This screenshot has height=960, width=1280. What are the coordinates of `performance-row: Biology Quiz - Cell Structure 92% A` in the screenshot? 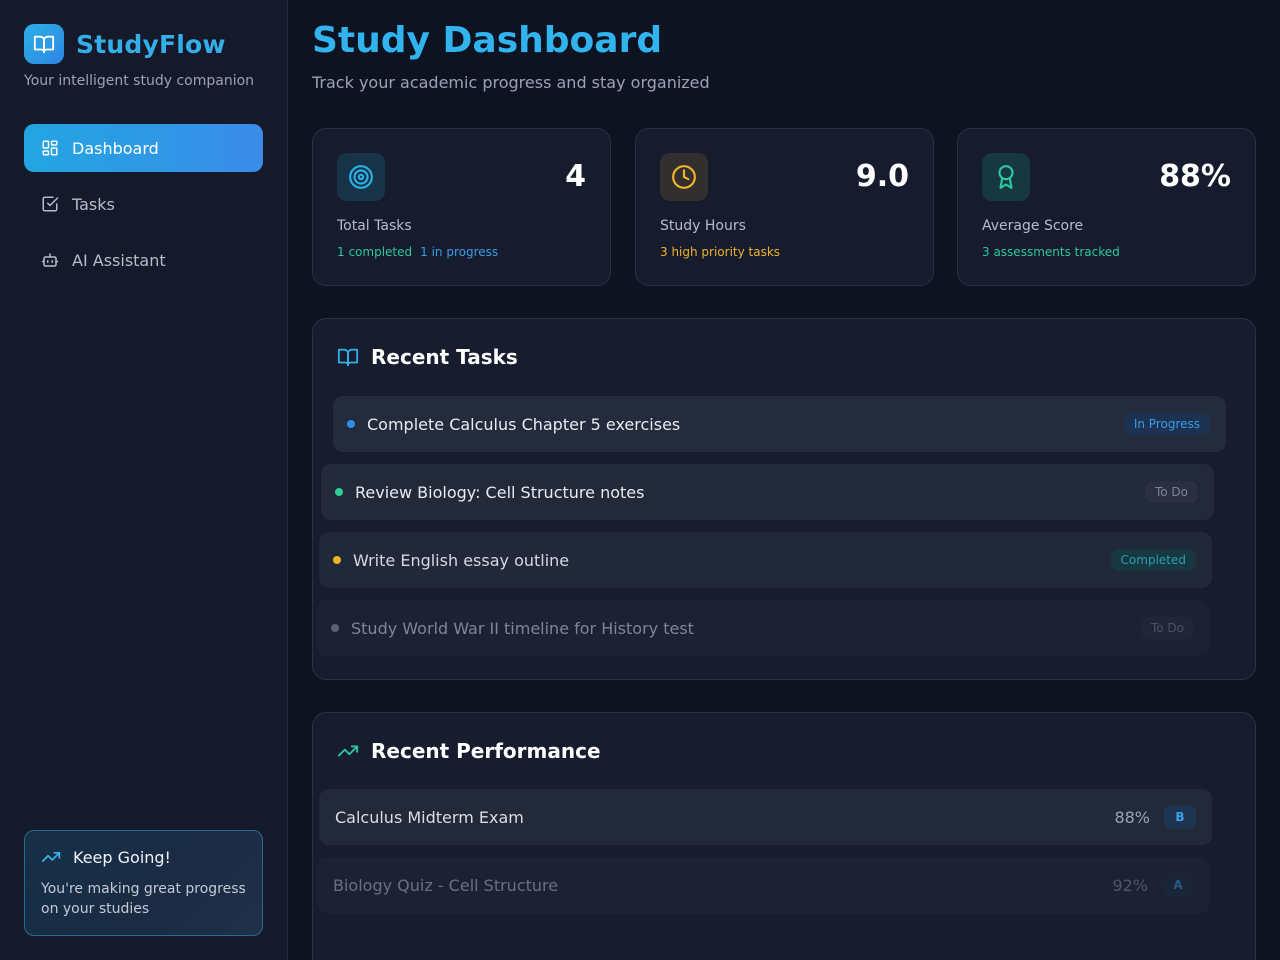 It's located at (763, 885).